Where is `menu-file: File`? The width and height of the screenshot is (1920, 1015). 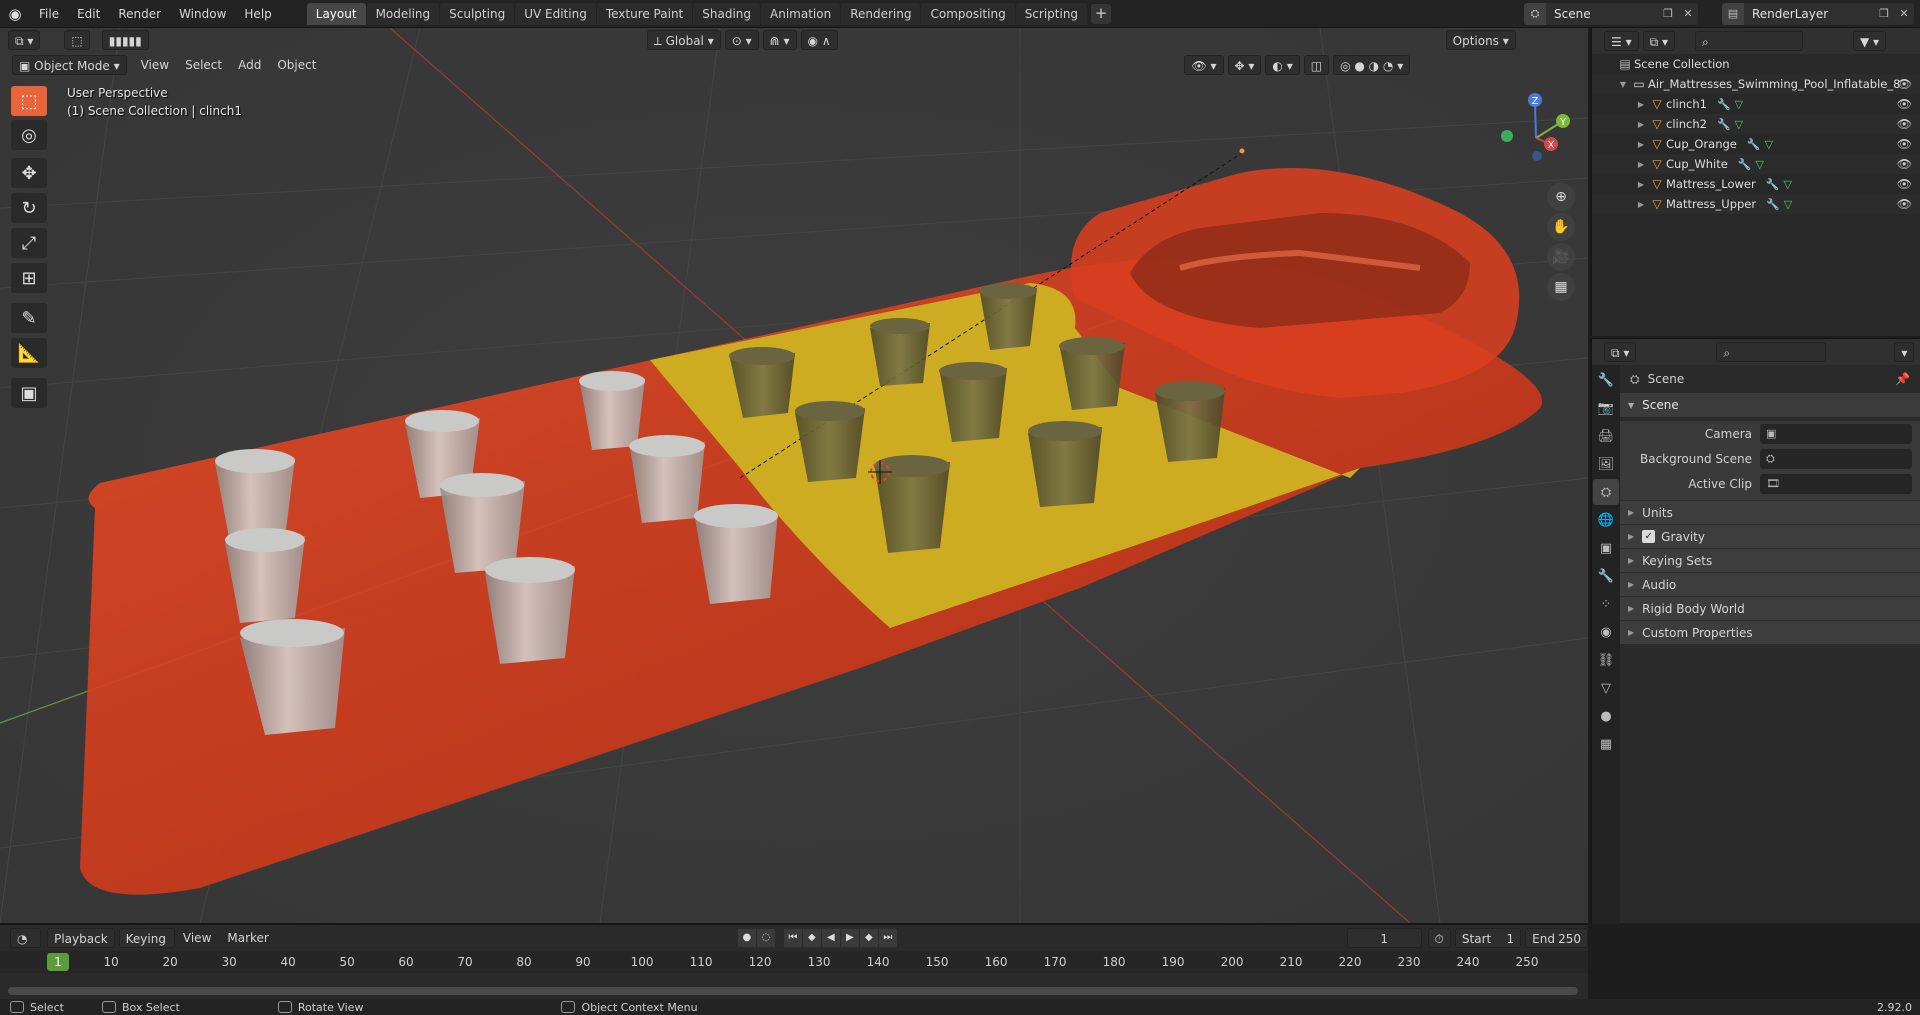 menu-file: File is located at coordinates (49, 14).